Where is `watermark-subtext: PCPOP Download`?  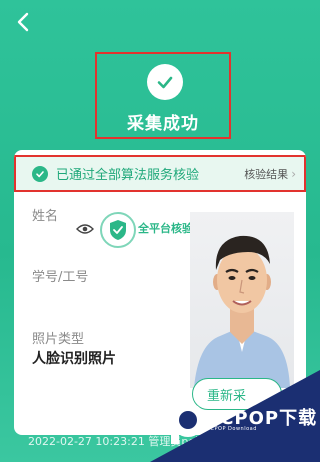 watermark-subtext: PCPOP Download is located at coordinates (232, 429).